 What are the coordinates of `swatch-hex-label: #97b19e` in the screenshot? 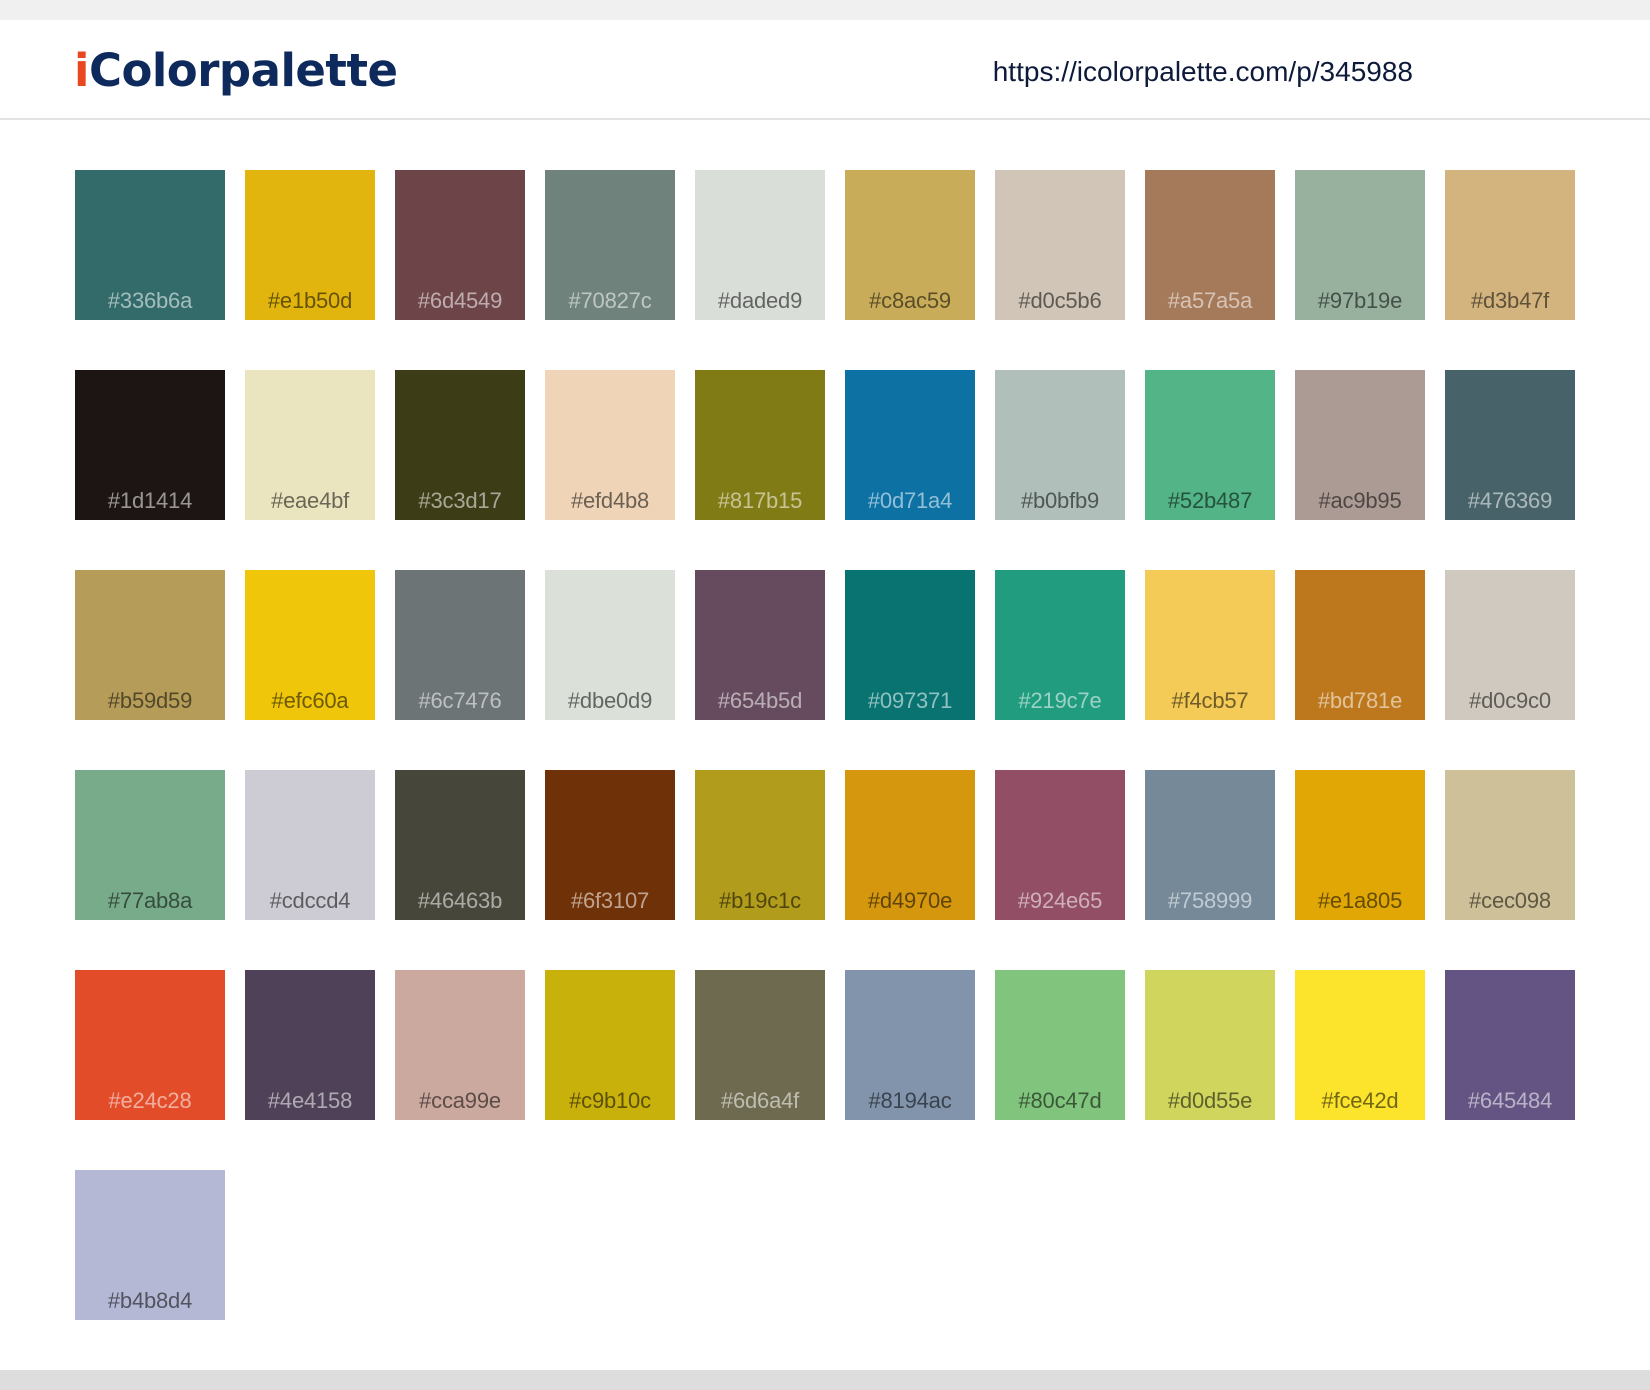 It's located at (1360, 300).